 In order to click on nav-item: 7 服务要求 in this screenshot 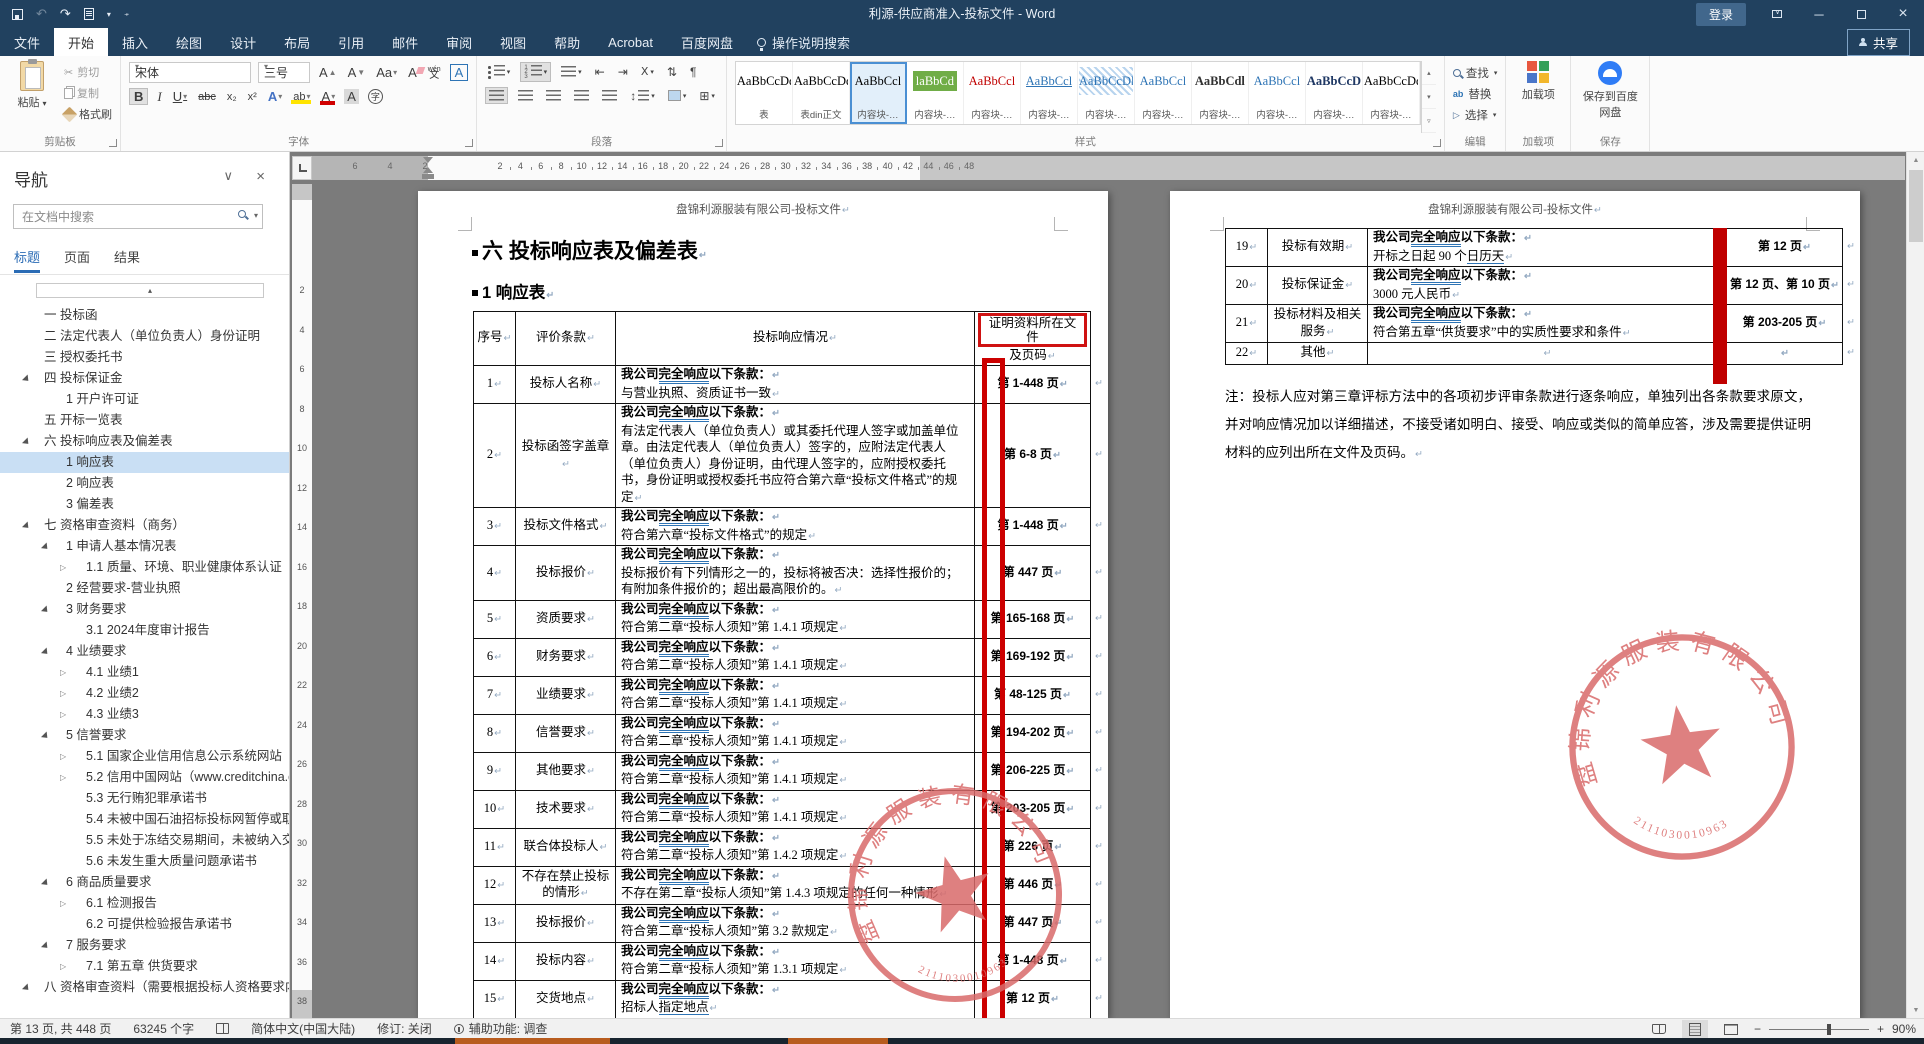, I will do `click(144, 945)`.